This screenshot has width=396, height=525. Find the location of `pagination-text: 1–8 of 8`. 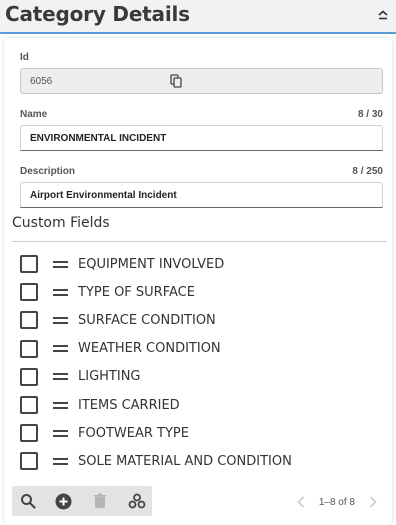

pagination-text: 1–8 of 8 is located at coordinates (336, 502).